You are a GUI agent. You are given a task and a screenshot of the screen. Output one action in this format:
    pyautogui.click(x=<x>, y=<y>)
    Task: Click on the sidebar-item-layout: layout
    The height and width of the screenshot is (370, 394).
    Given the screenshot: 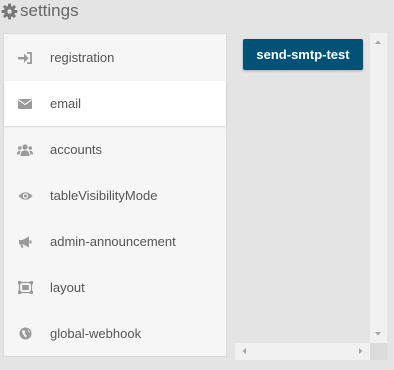 What is the action you would take?
    pyautogui.click(x=115, y=287)
    